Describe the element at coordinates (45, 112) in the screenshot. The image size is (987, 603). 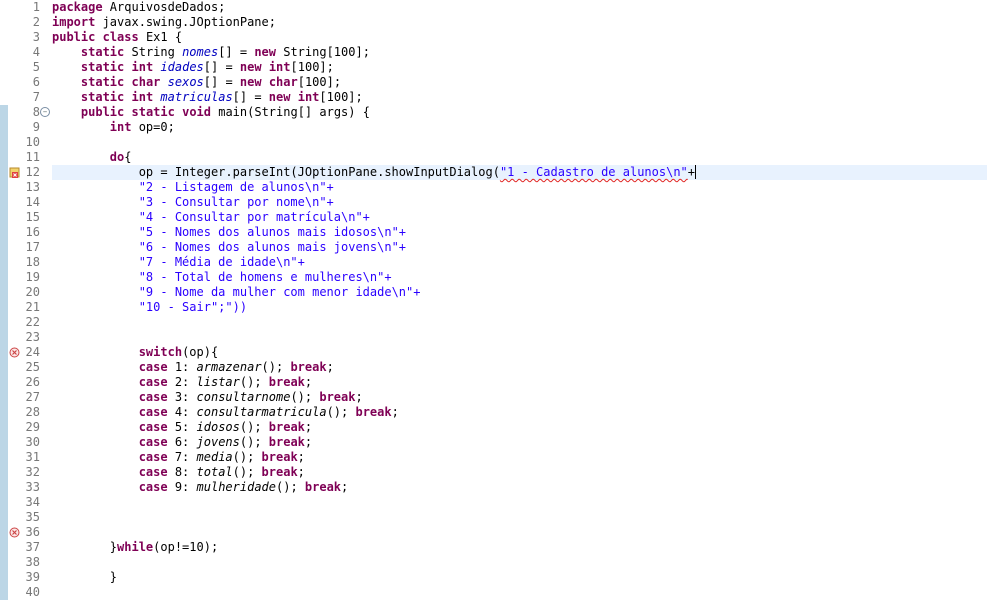
I see `fold-toggle-icon: −` at that location.